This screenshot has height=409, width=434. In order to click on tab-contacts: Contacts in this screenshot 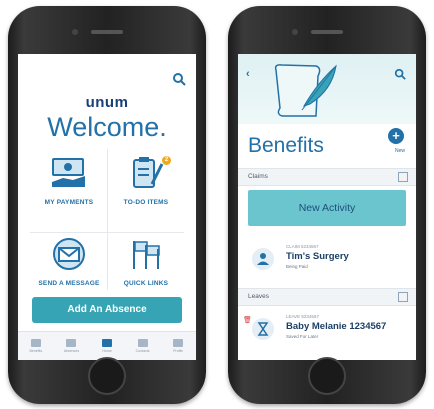, I will do `click(143, 346)`.